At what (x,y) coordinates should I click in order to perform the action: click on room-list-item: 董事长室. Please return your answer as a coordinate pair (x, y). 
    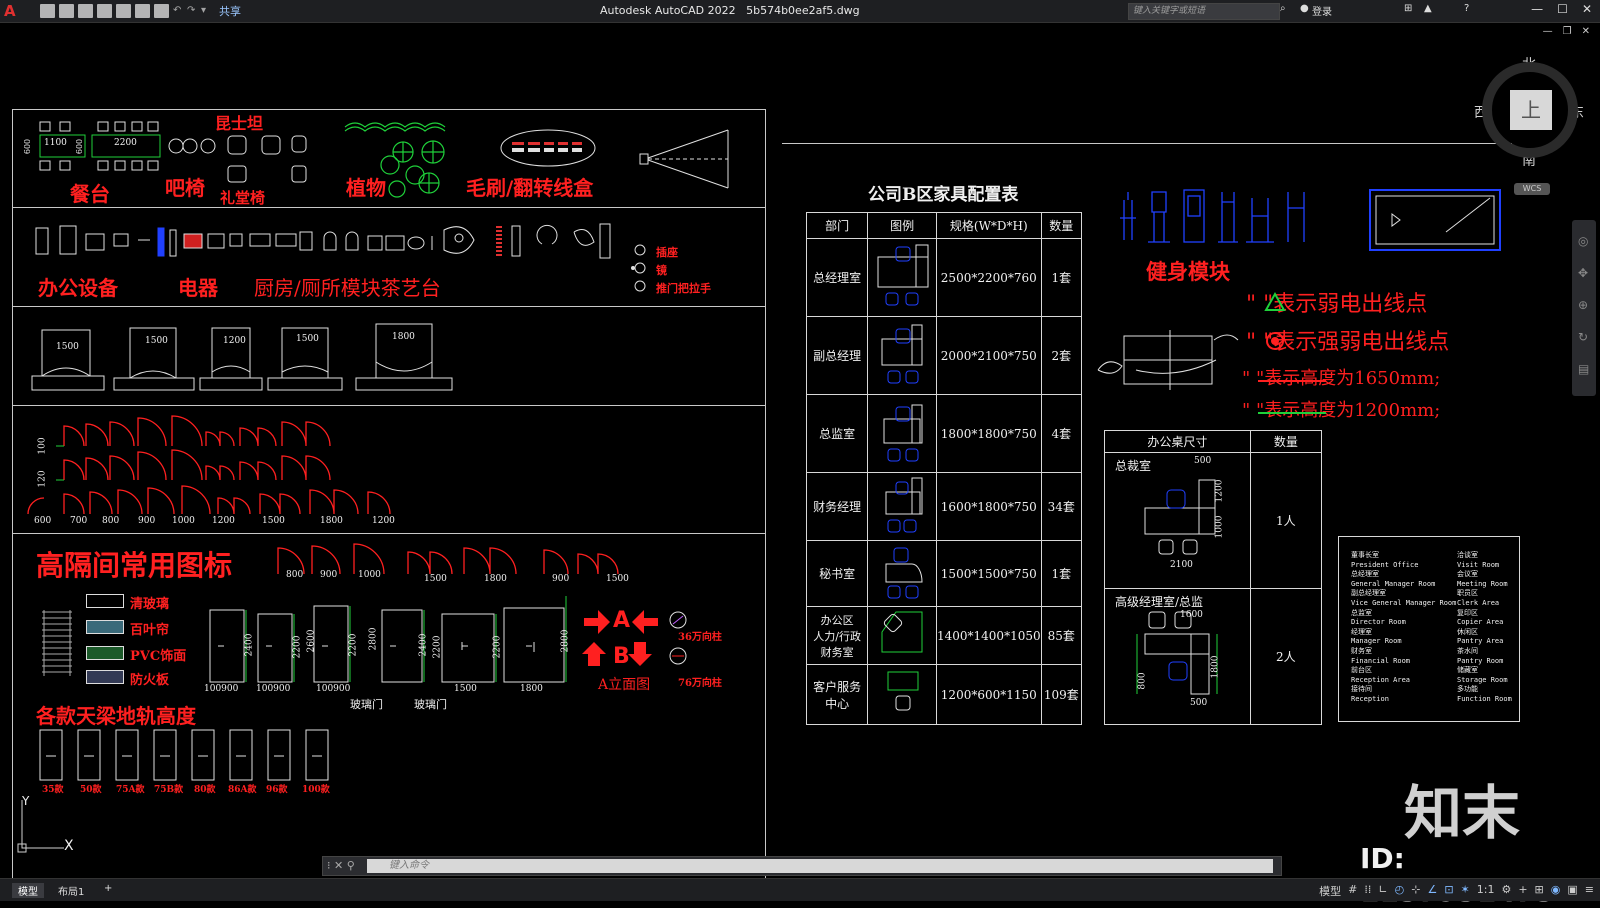
    Looking at the image, I should click on (1365, 555).